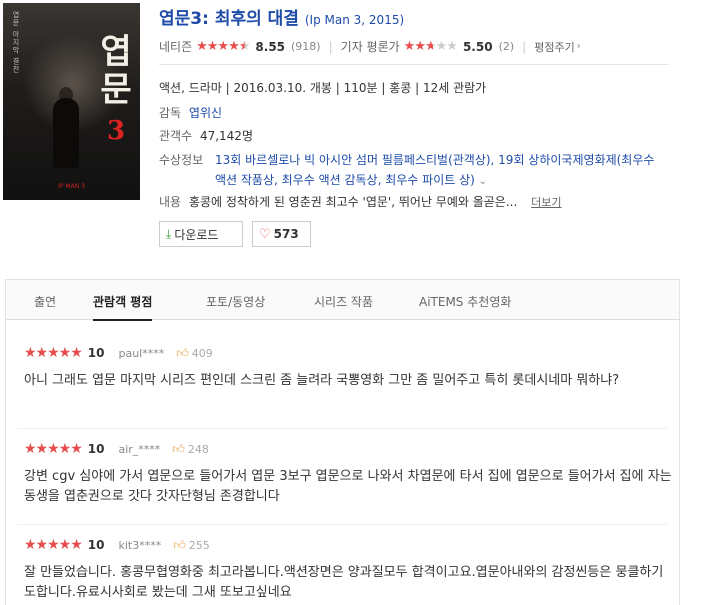 This screenshot has height=605, width=720. I want to click on critic-label: 기자 평론가, so click(370, 47).